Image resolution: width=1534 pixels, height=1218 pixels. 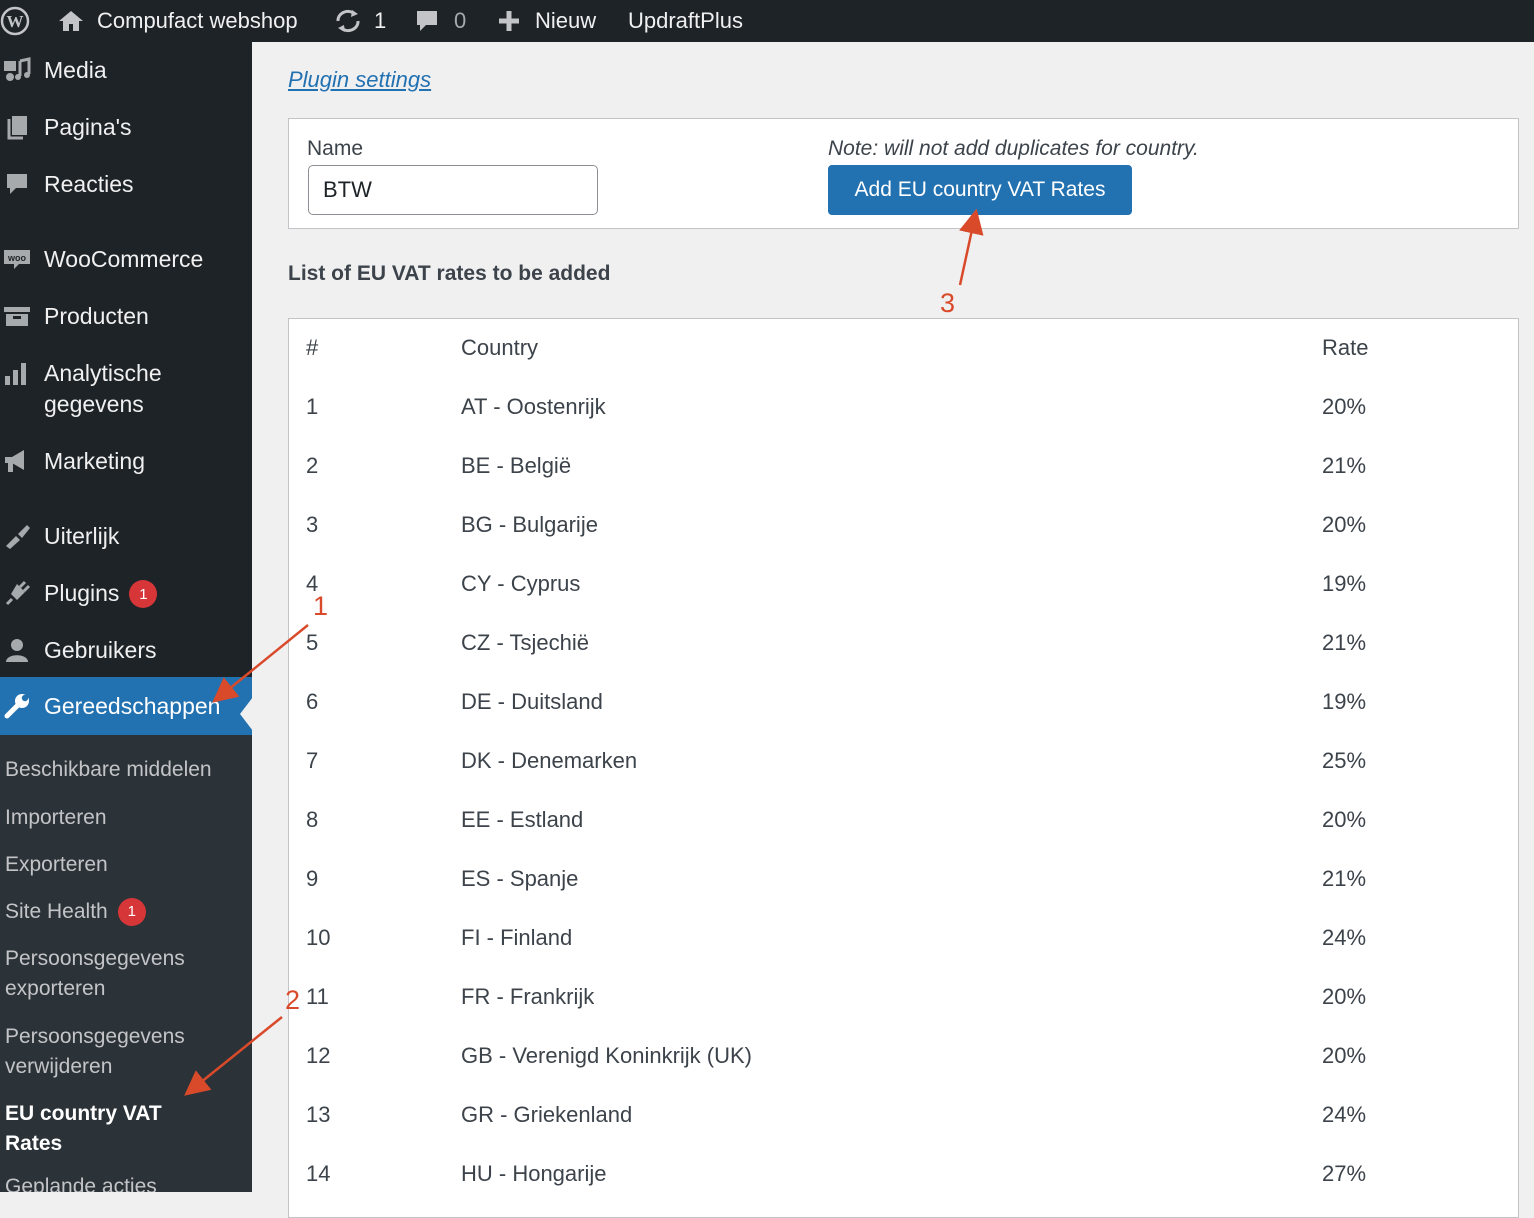 I want to click on products-icon, so click(x=17, y=316).